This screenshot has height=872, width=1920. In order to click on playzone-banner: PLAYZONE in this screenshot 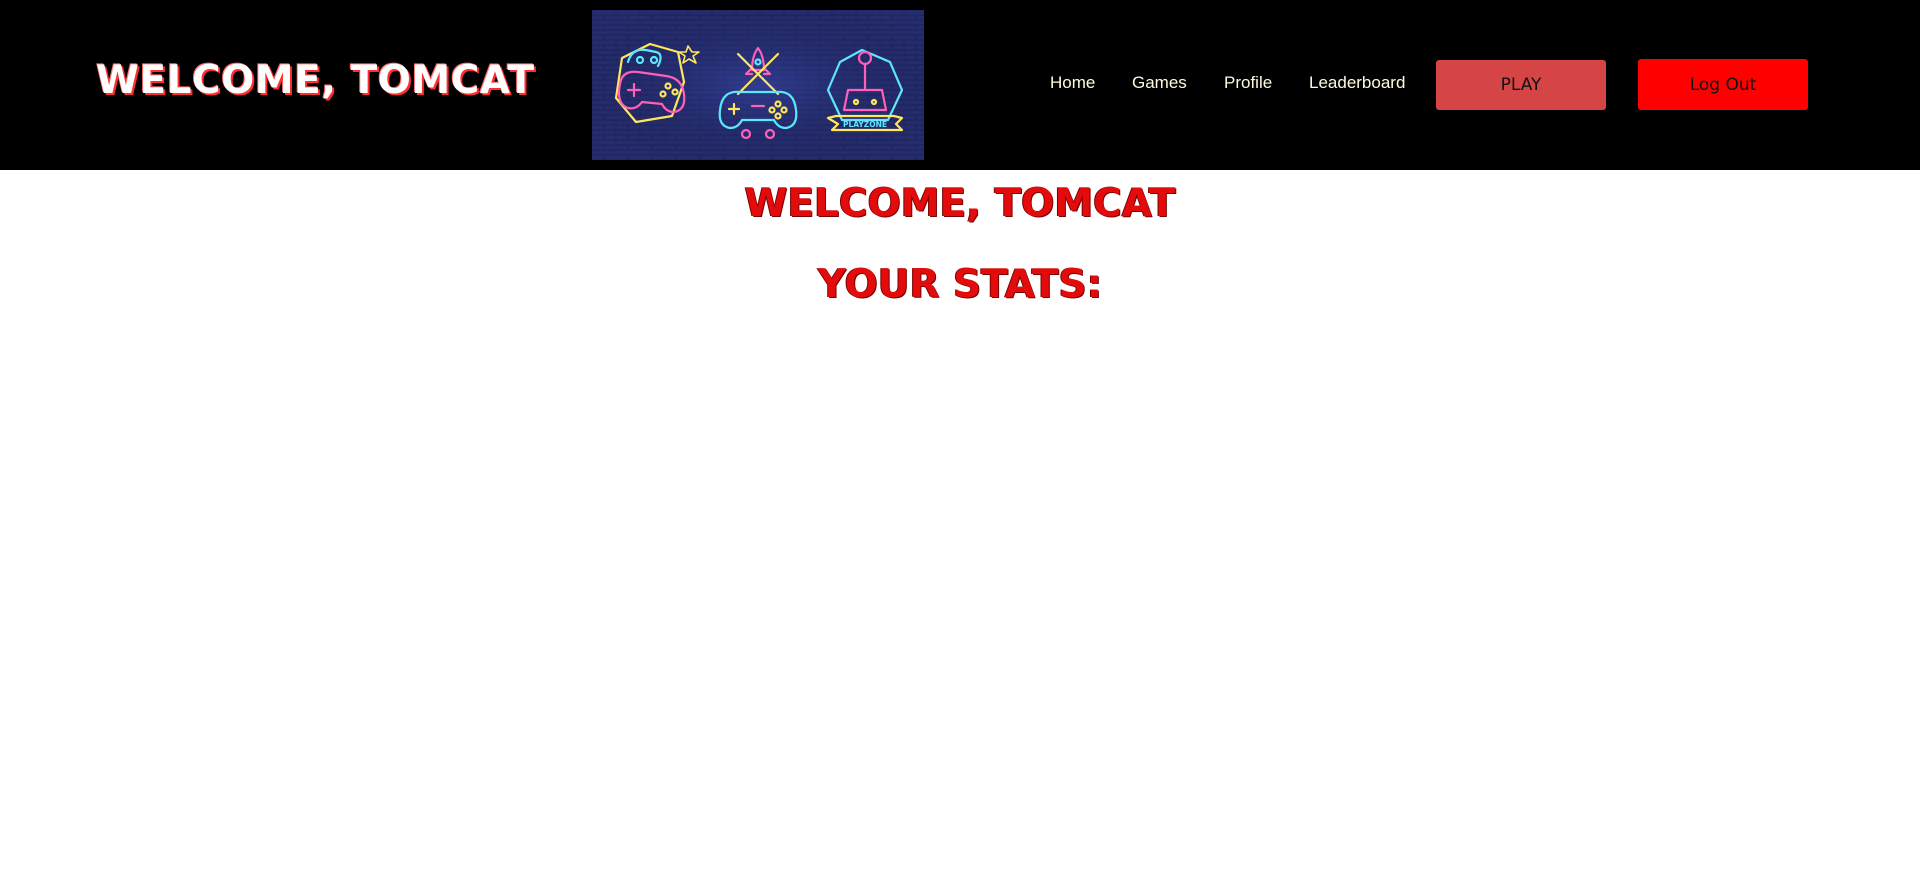, I will do `click(758, 85)`.